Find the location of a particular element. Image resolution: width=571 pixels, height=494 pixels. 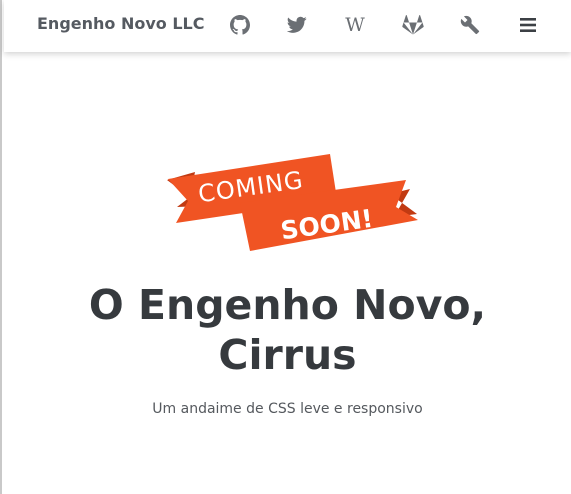

page-subtitle: Um andaime de CSS leve e responsivo is located at coordinates (287, 409).